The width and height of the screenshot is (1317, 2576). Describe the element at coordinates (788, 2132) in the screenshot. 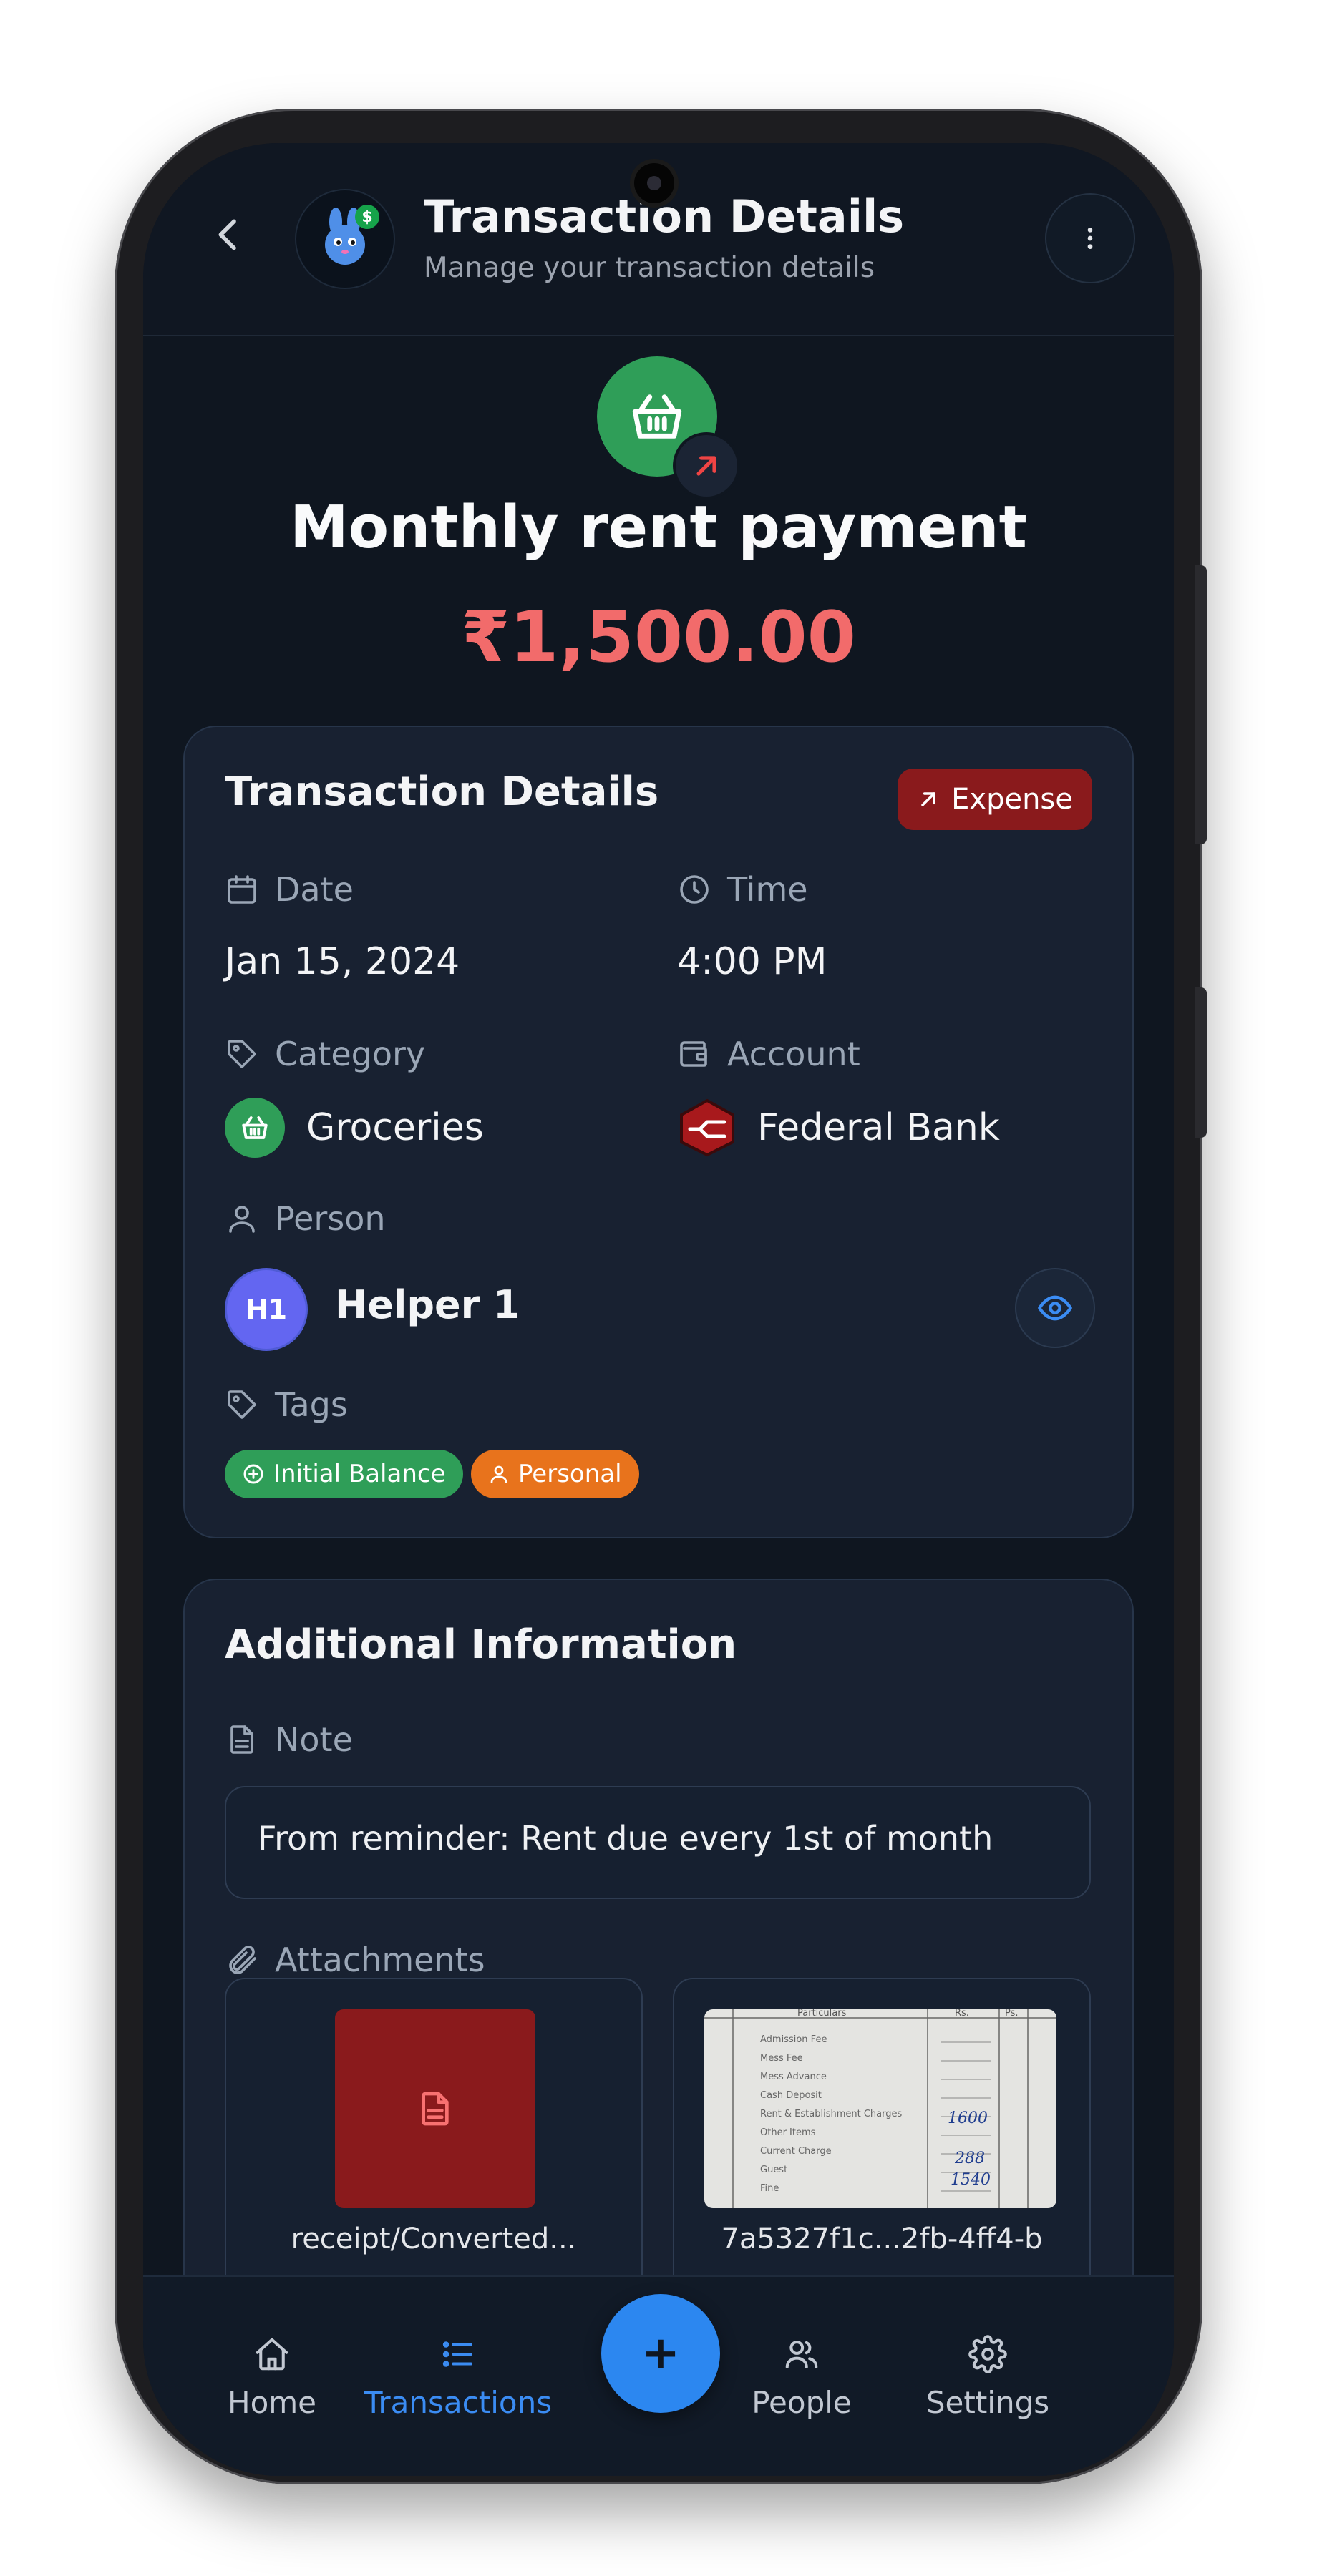

I see `receipt-row: Other Items` at that location.